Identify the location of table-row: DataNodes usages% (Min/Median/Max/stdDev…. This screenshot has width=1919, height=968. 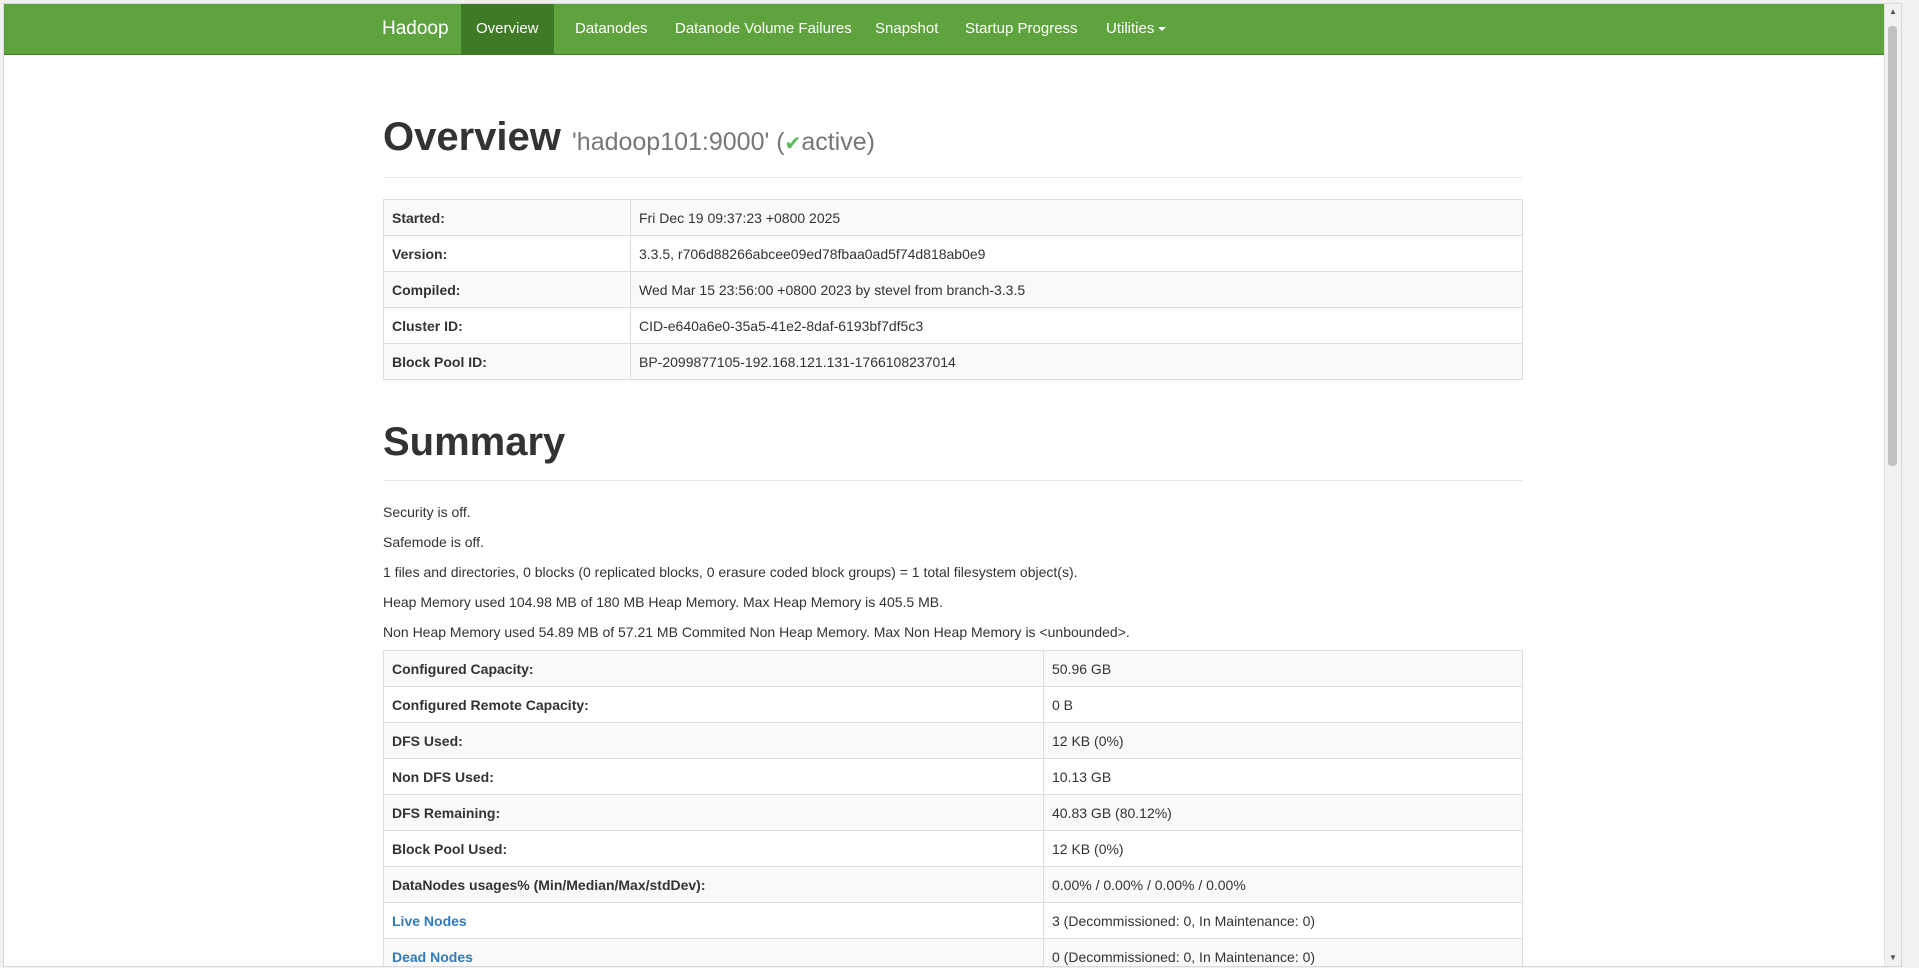
(953, 884).